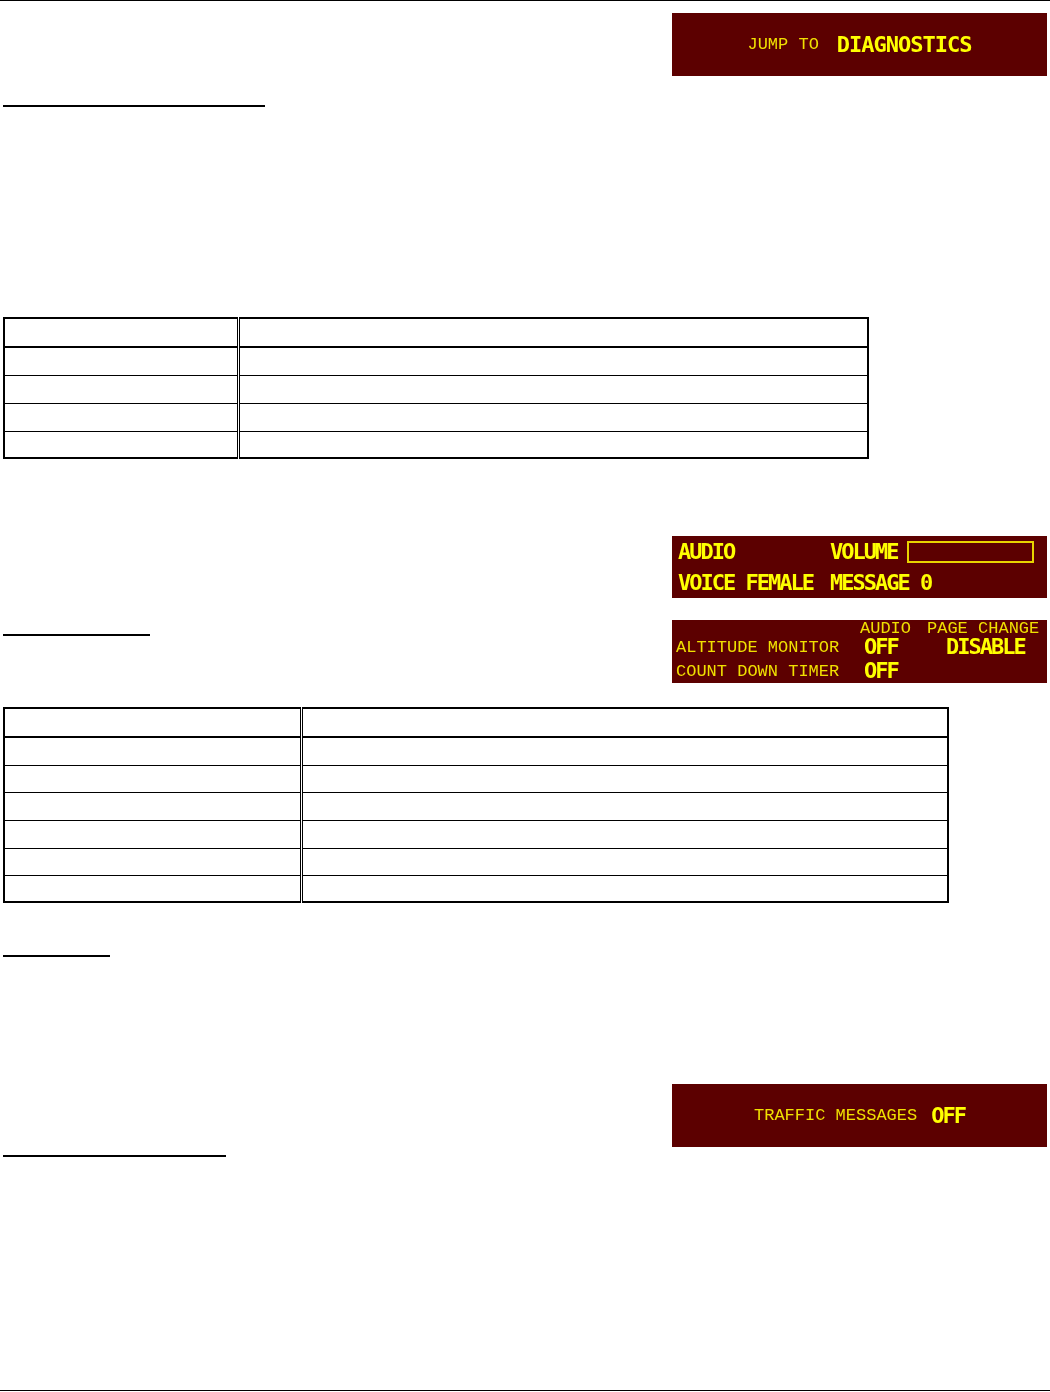  What do you see at coordinates (881, 582) in the screenshot?
I see `message-setting: MESSAGE 0` at bounding box center [881, 582].